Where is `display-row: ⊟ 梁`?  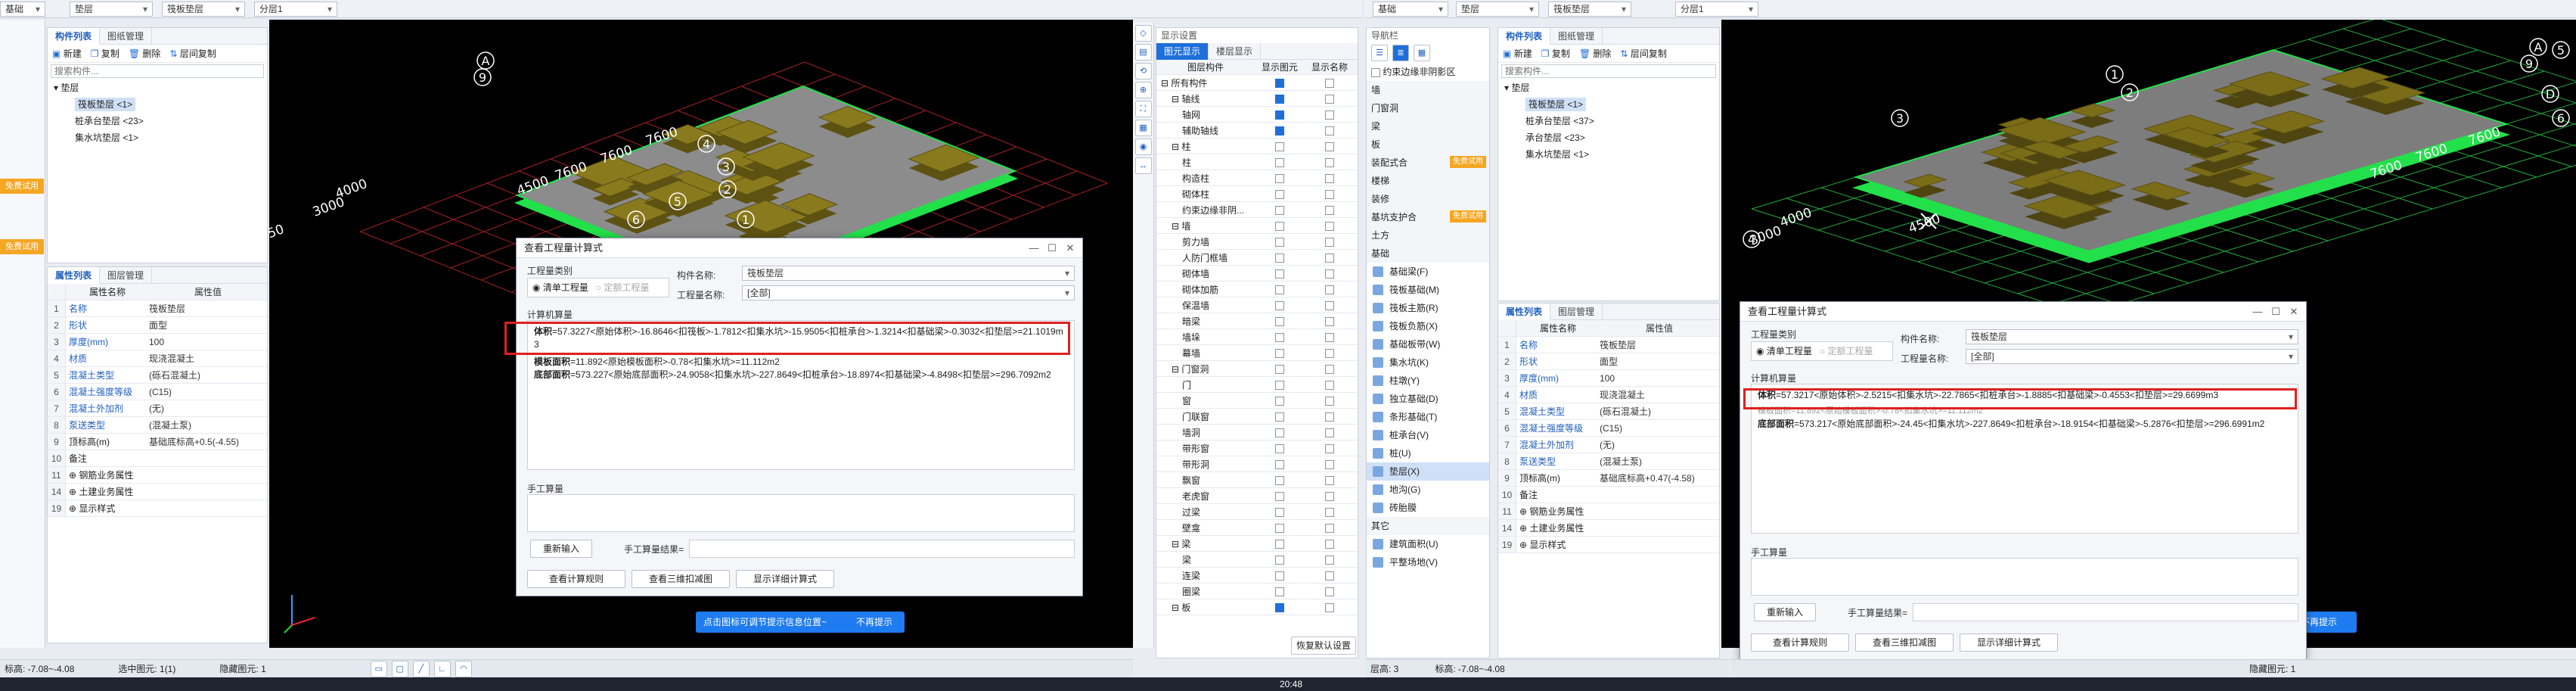
display-row: ⊟ 梁 is located at coordinates (1257, 544).